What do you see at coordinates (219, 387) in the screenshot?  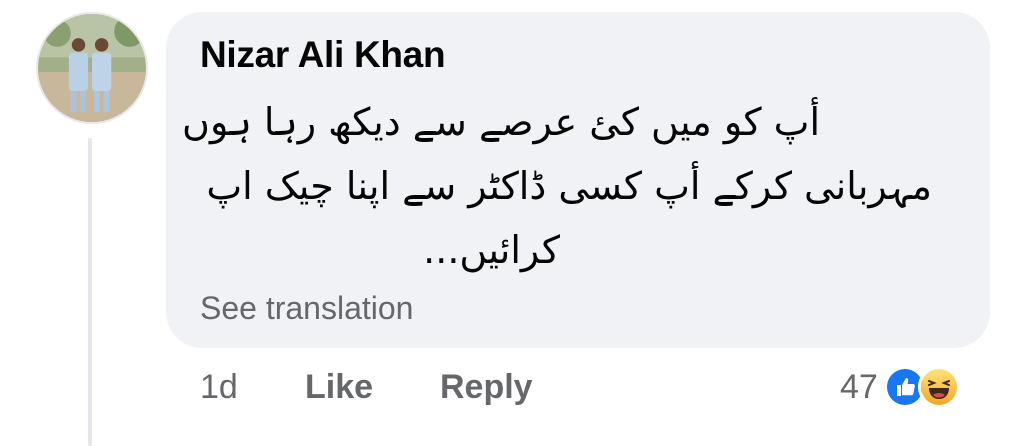 I see `comment-timestamp: 1d` at bounding box center [219, 387].